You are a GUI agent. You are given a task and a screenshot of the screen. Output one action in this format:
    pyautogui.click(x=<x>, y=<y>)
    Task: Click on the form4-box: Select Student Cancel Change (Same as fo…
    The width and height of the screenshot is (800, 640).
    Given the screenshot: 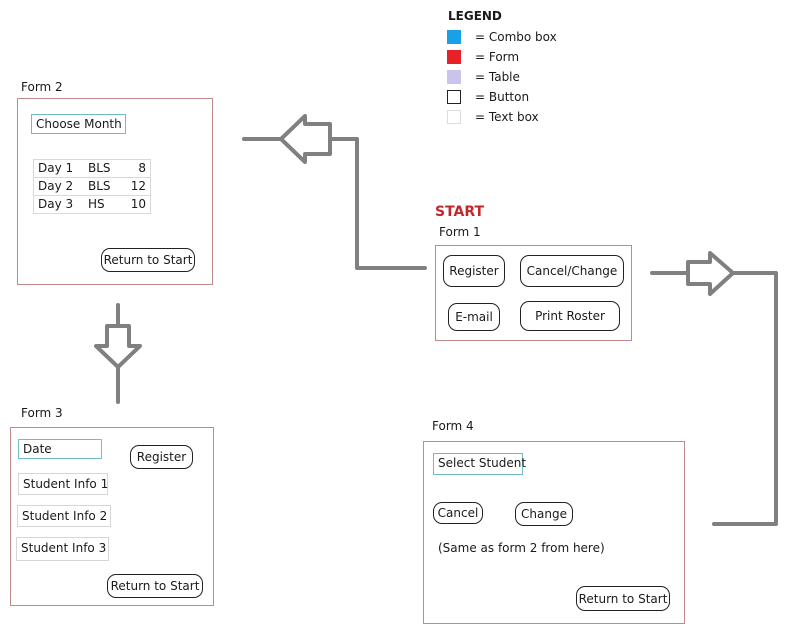 What is the action you would take?
    pyautogui.click(x=554, y=532)
    